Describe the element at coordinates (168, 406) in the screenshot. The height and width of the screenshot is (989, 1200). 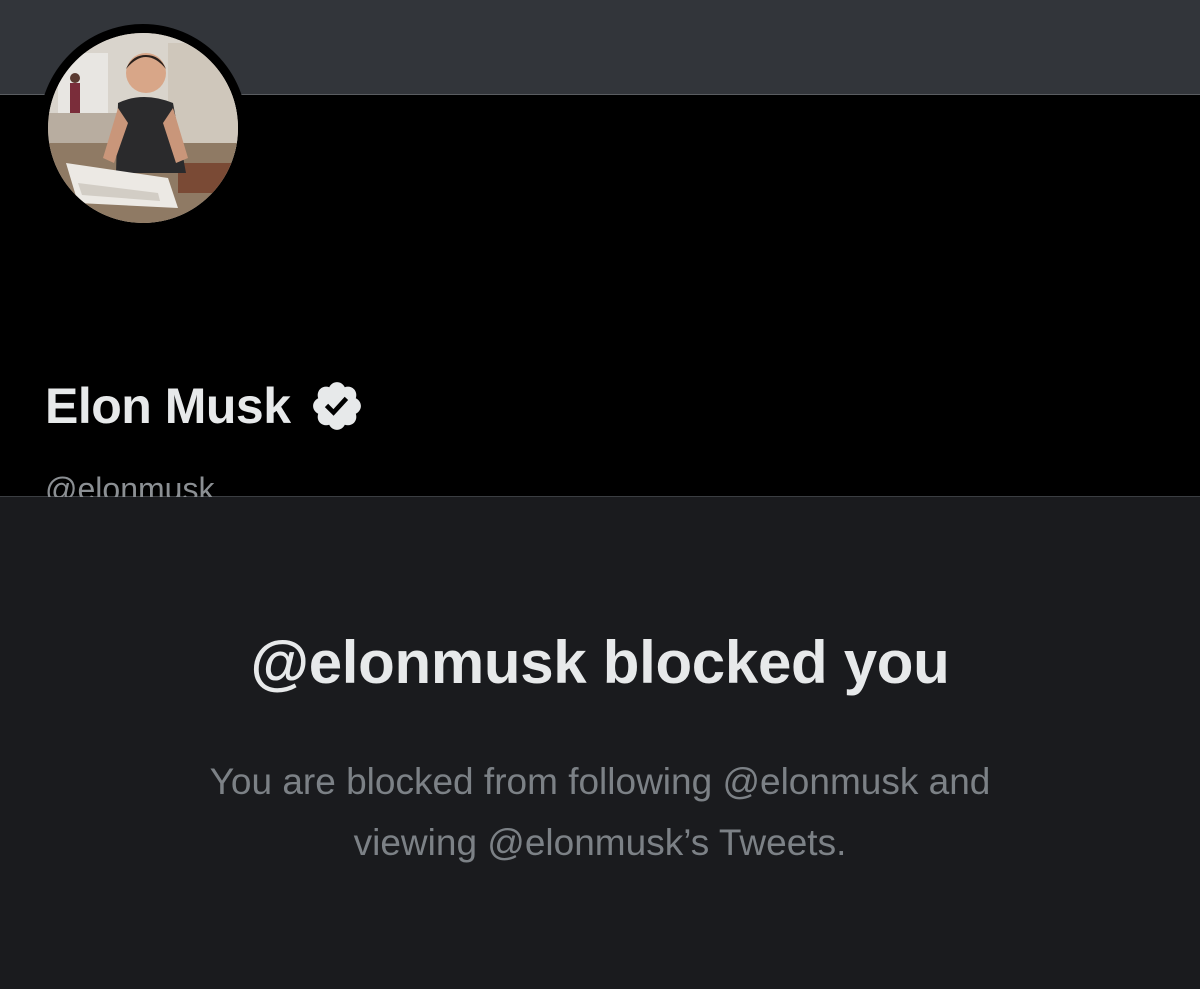
I see `display-name: Elon Musk` at that location.